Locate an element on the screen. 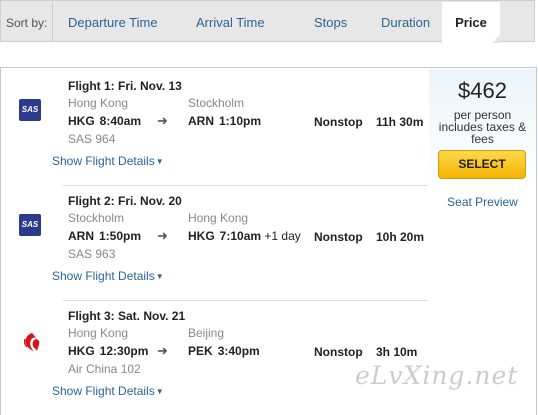  sort-arrival-time: Arrival Time is located at coordinates (230, 22).